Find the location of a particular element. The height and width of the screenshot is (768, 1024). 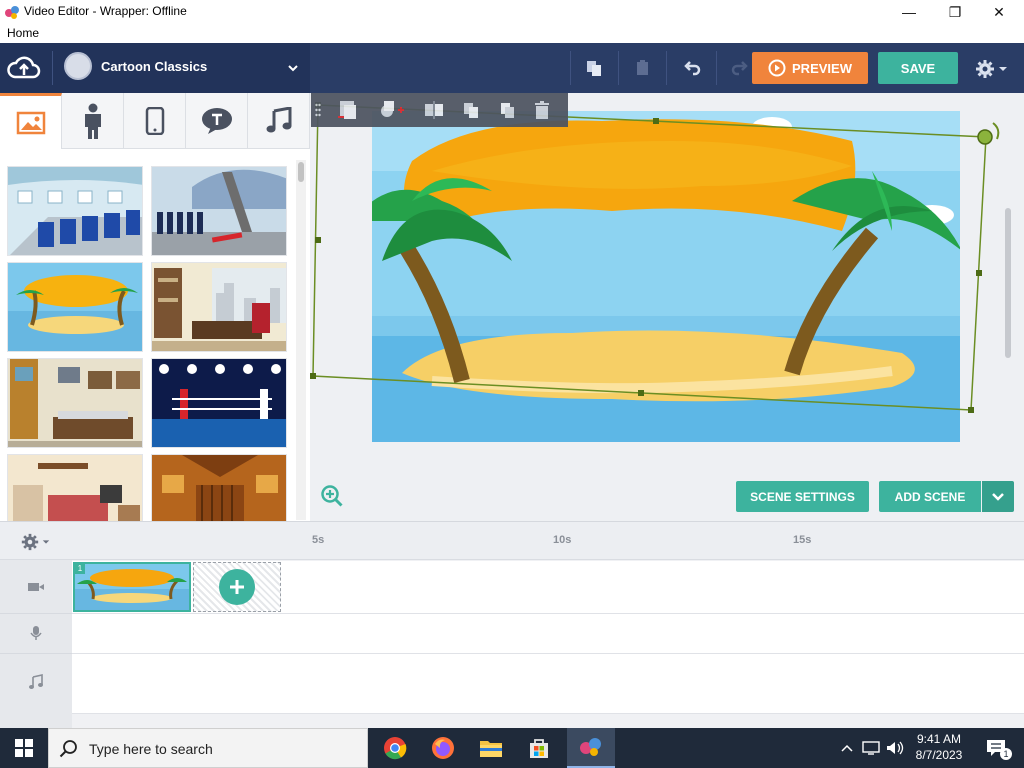

show-hidden-icons-icon is located at coordinates (847, 748).